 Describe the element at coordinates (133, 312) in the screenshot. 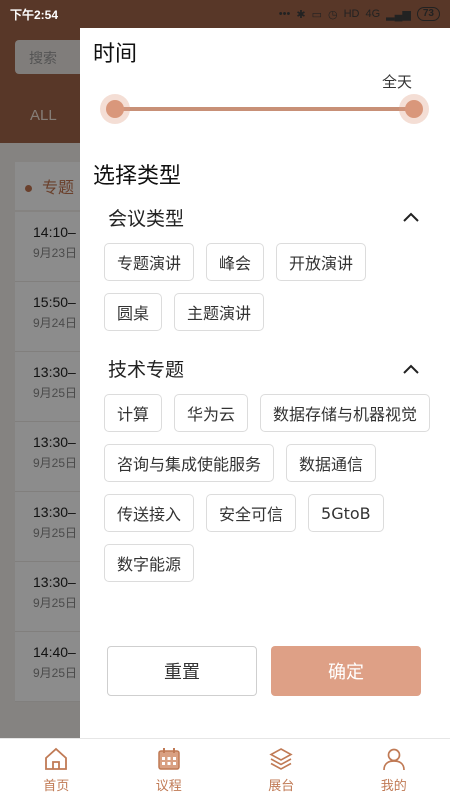

I see `tag-meeting-type: 圆桌` at that location.